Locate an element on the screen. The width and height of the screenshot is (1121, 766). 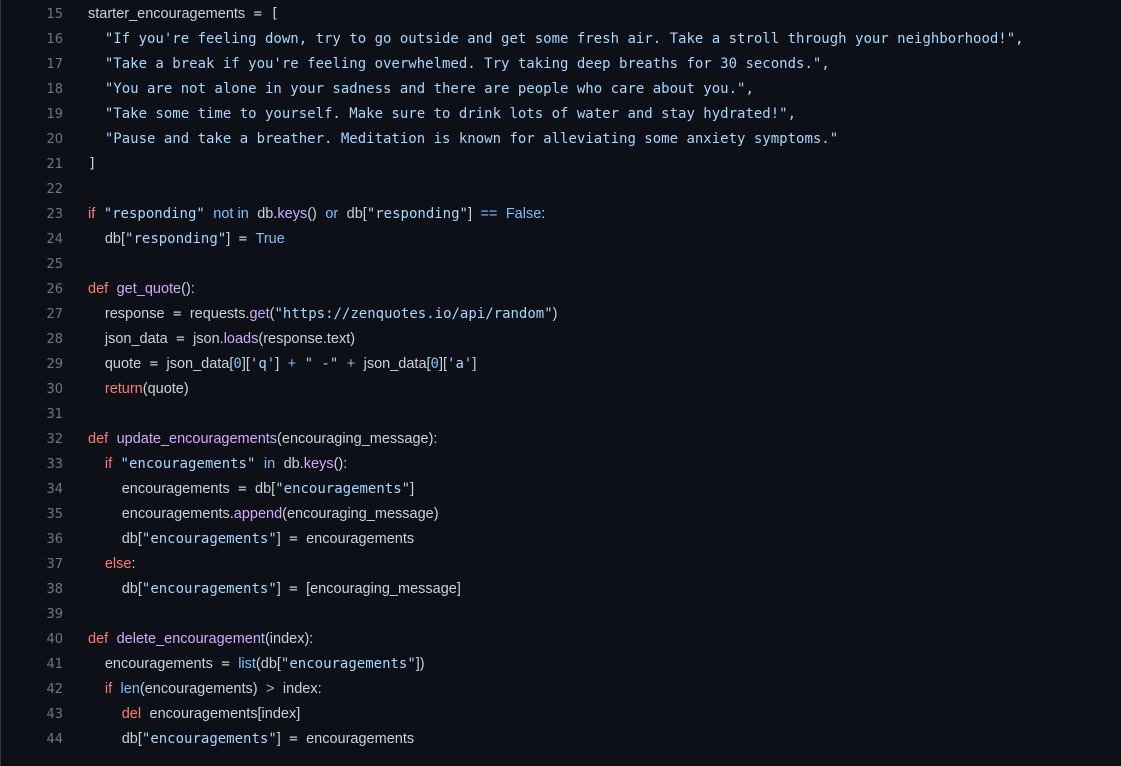
code-line: 26 def get_quote(): is located at coordinates (561, 289).